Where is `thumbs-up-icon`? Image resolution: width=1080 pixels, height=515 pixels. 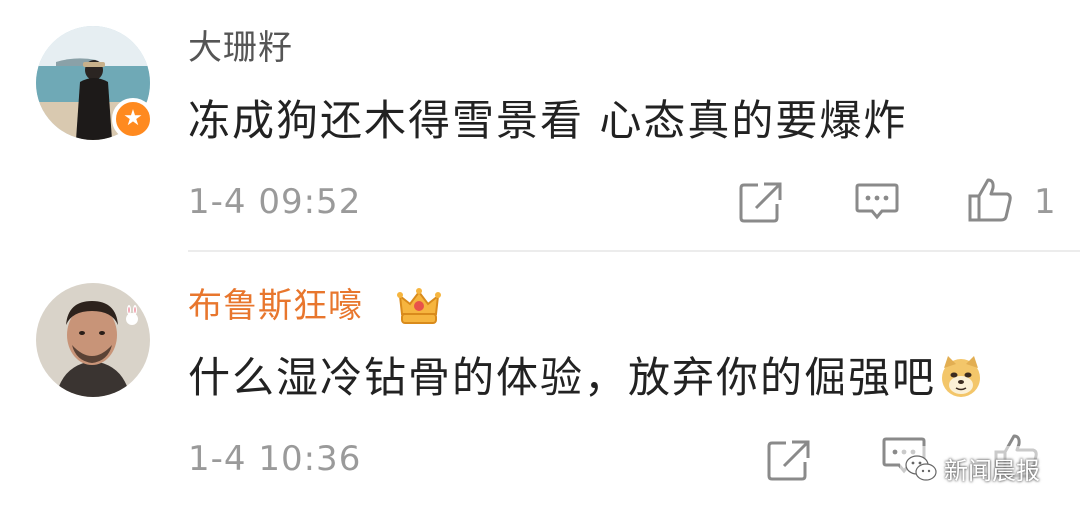
thumbs-up-icon is located at coordinates (990, 200).